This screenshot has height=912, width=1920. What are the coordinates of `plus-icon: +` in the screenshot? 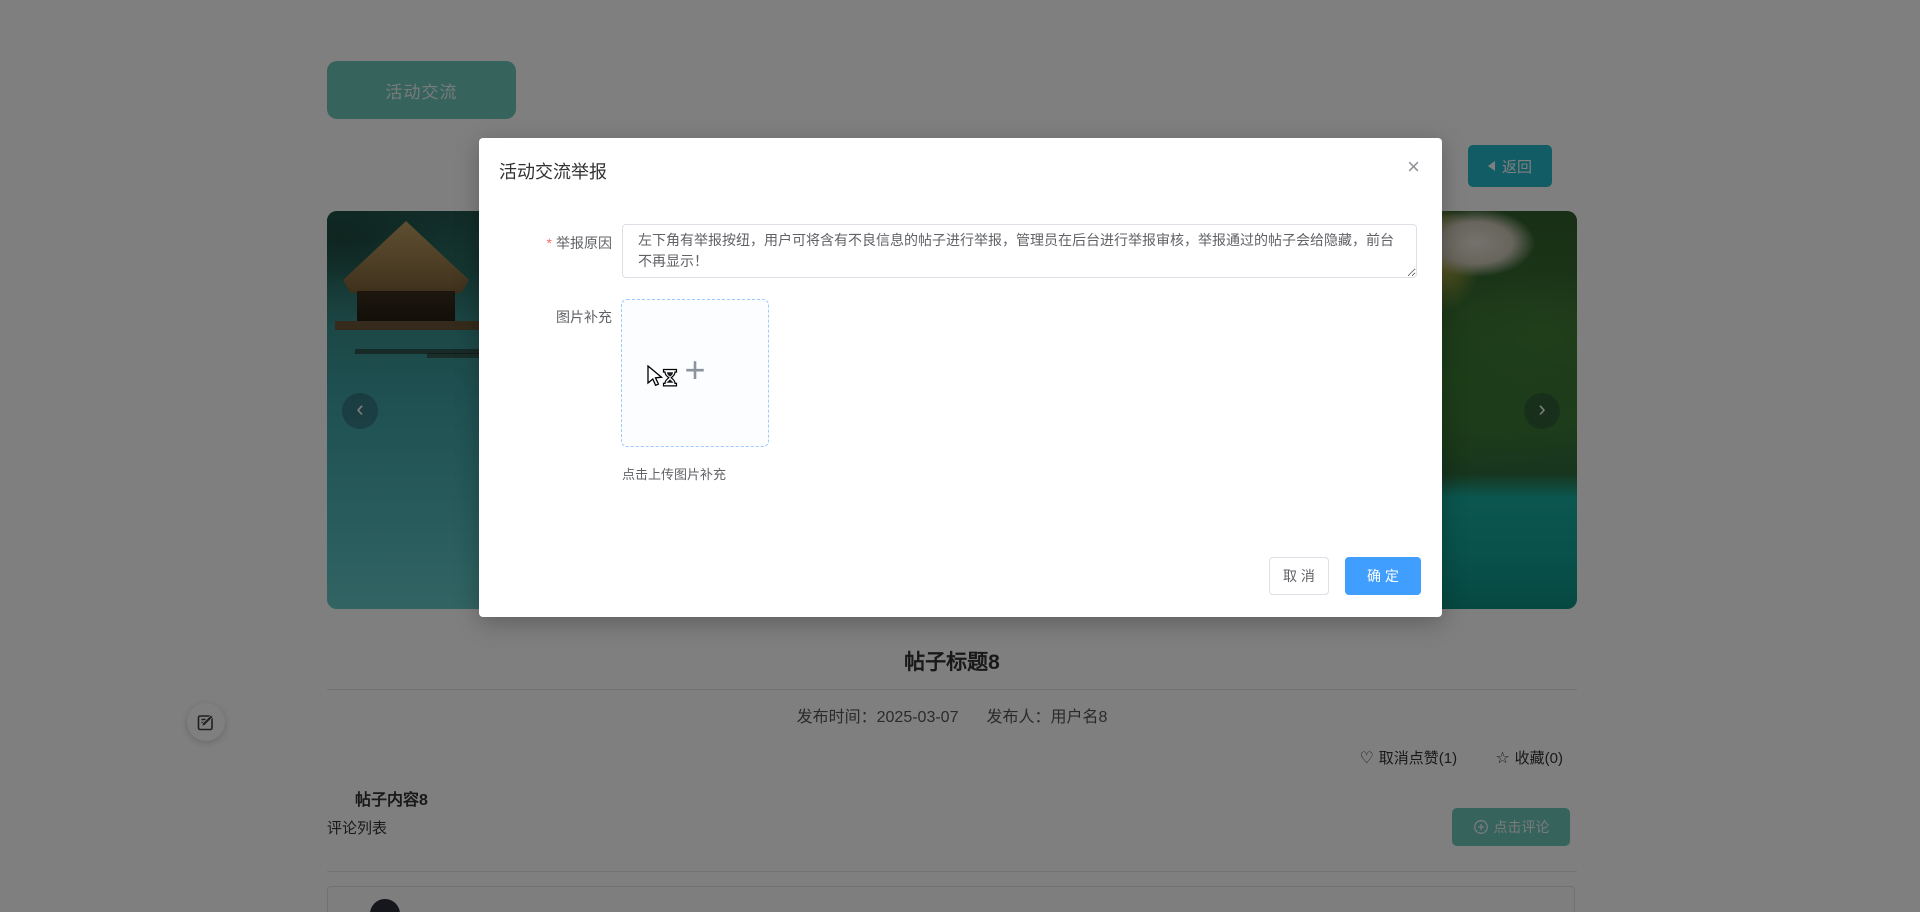 It's located at (695, 369).